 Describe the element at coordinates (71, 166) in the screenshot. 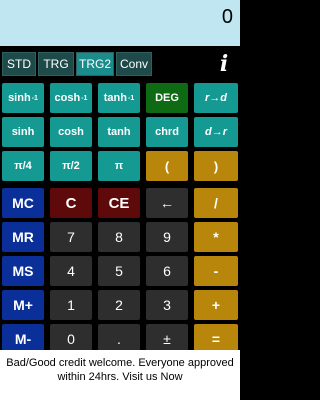

I see `pi-over-2-button: π/2` at that location.